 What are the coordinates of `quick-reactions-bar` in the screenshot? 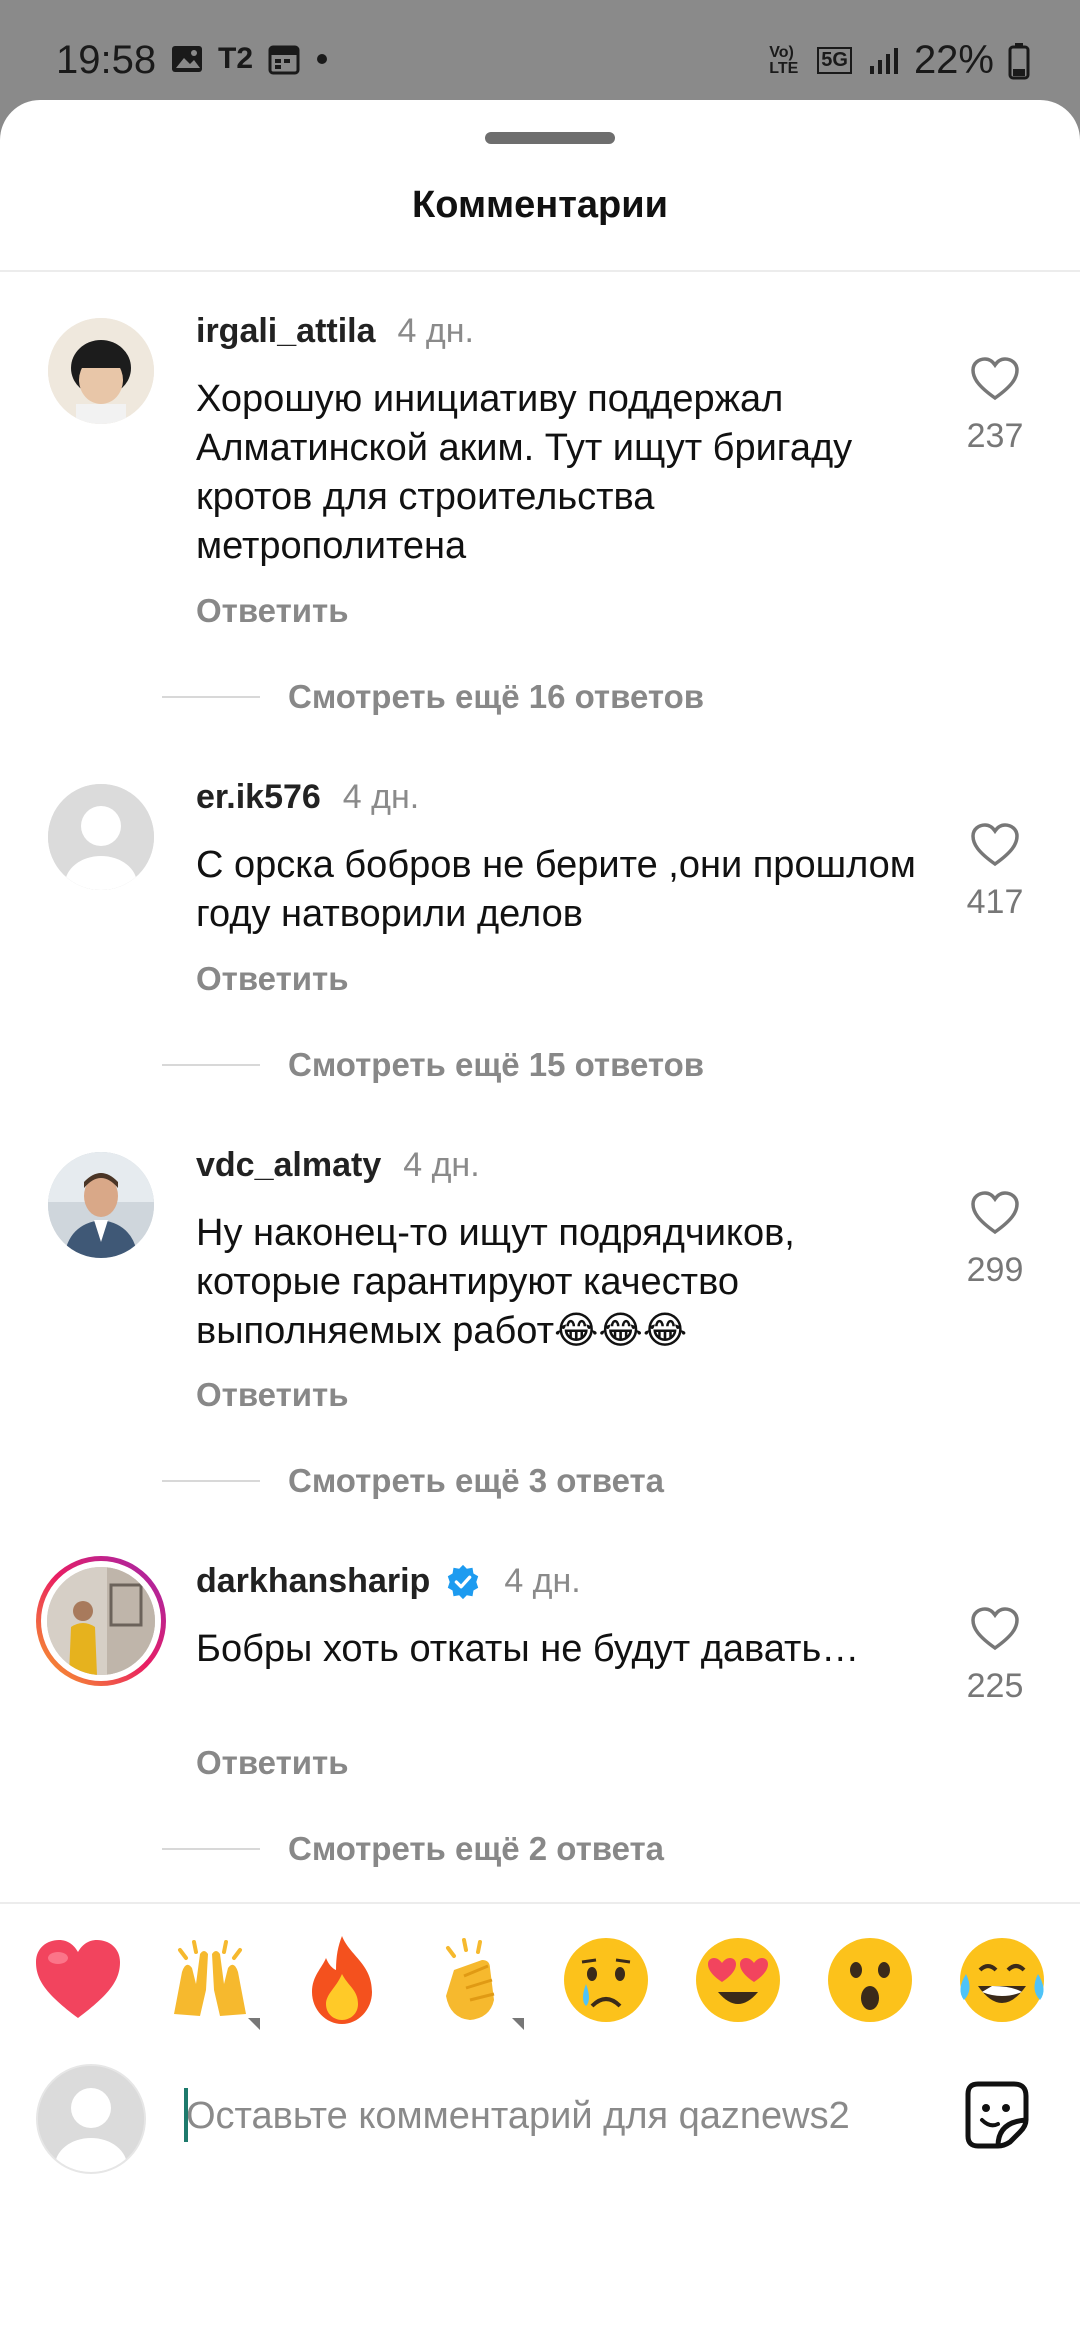 It's located at (540, 1990).